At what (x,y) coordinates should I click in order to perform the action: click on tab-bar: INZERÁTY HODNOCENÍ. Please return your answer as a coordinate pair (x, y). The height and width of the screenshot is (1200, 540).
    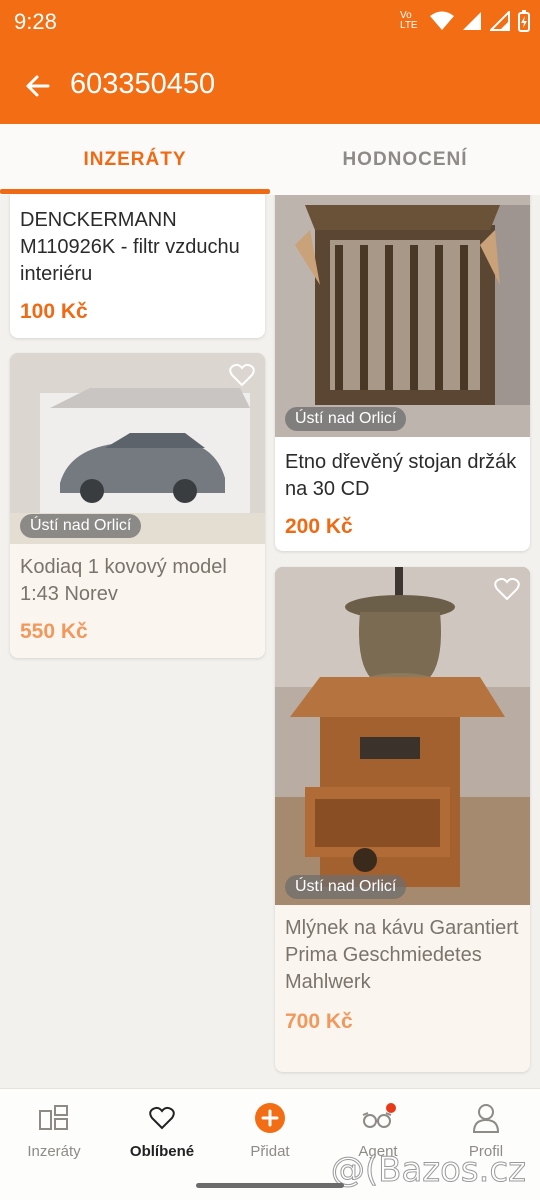
    Looking at the image, I should click on (270, 159).